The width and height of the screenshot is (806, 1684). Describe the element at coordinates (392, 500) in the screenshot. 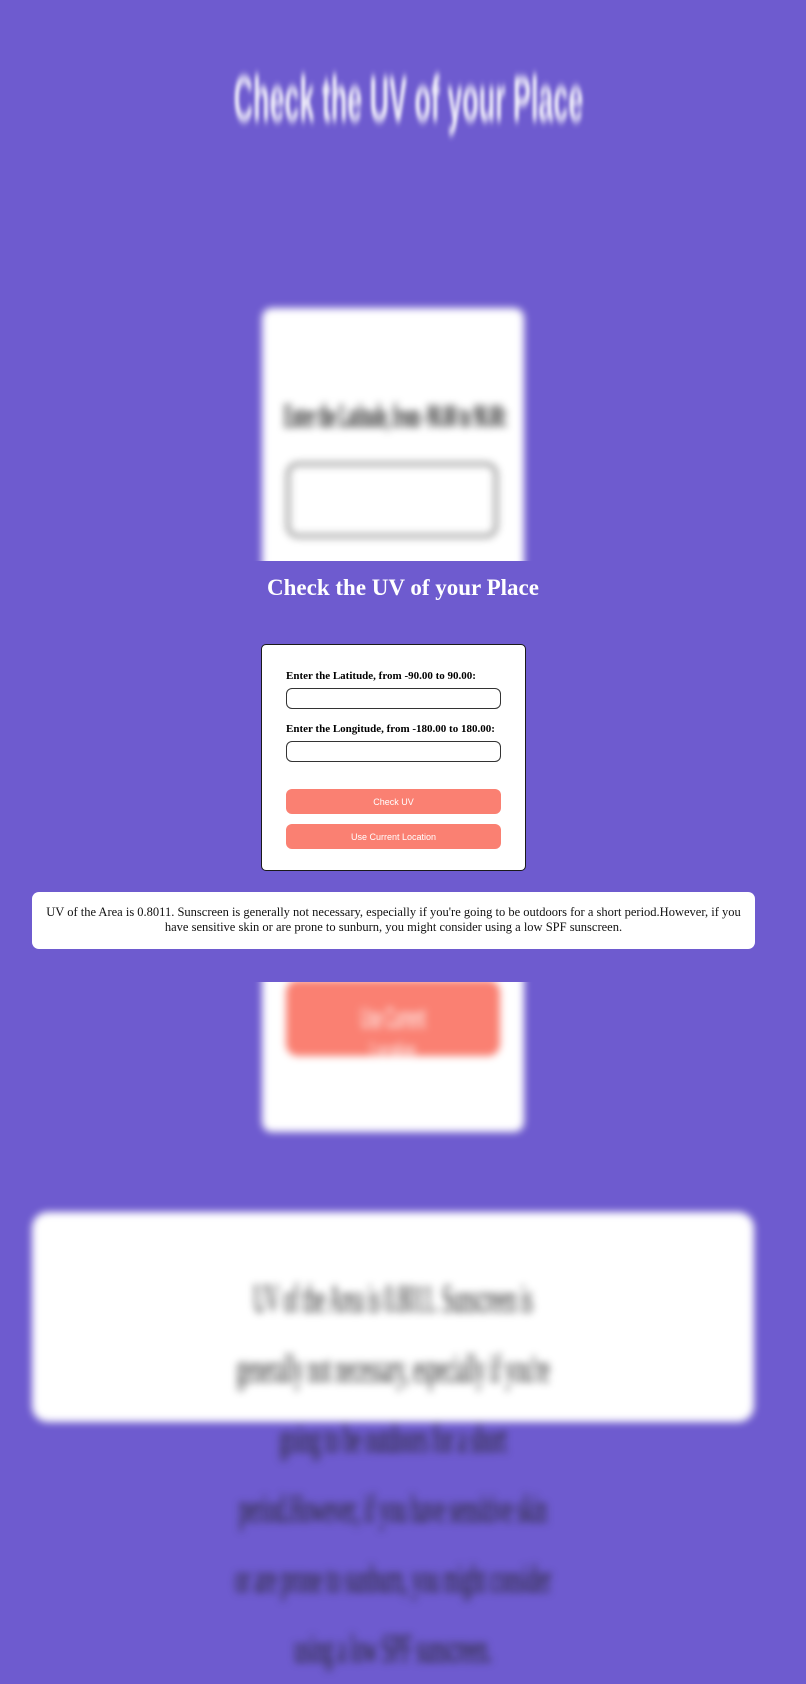

I see `background-latitude-input` at that location.